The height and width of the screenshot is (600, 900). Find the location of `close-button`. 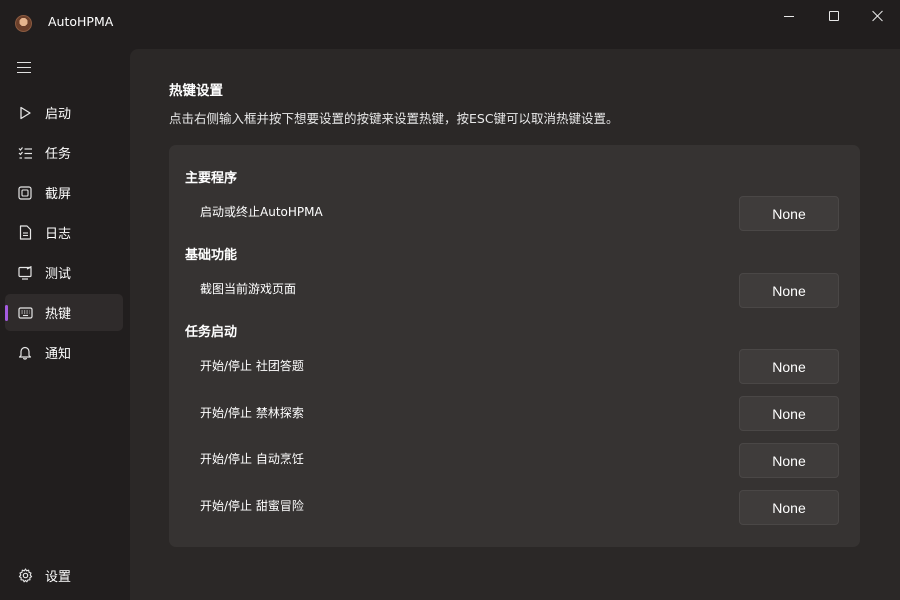

close-button is located at coordinates (877, 16).